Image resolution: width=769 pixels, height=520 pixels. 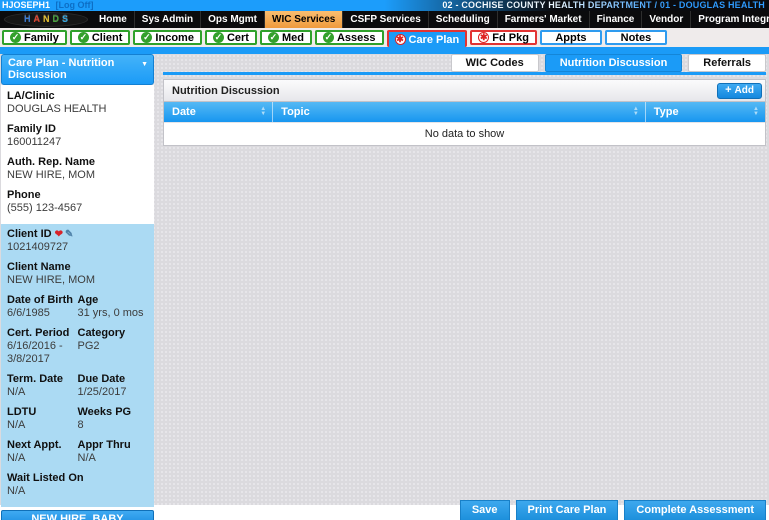 I want to click on menu-item-finance: Finance, so click(x=616, y=19).